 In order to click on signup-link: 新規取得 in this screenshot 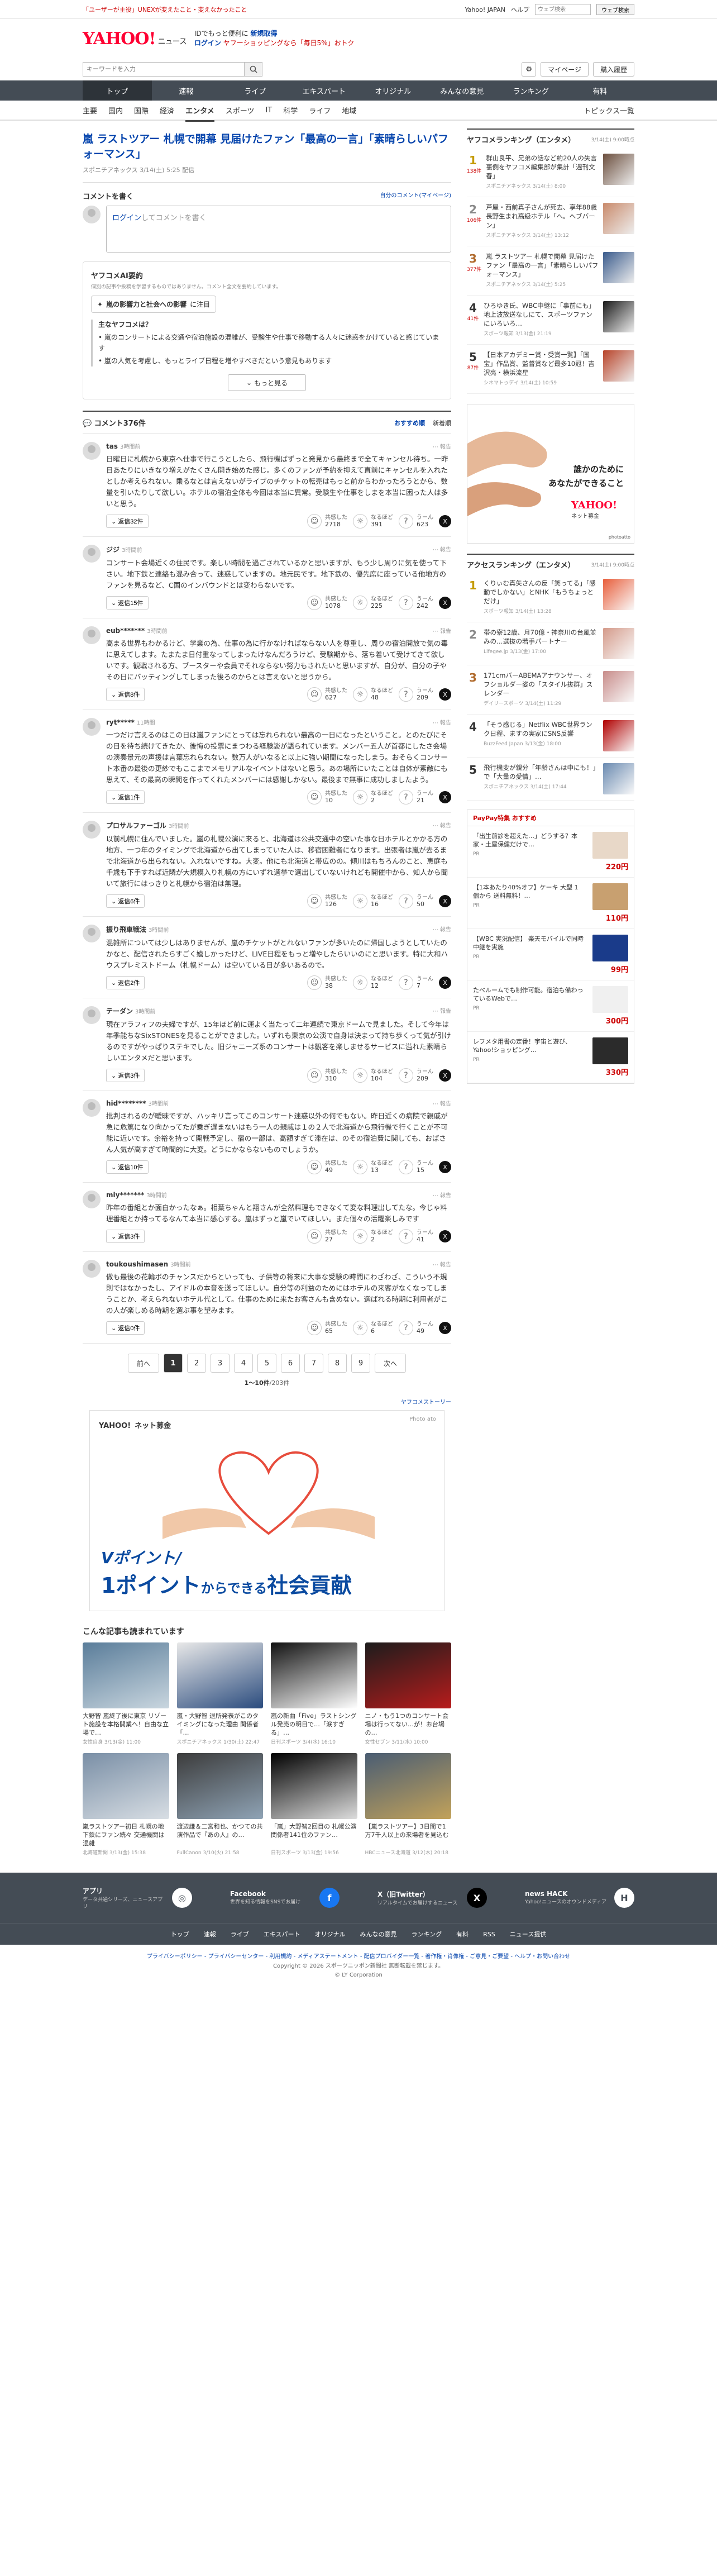, I will do `click(263, 33)`.